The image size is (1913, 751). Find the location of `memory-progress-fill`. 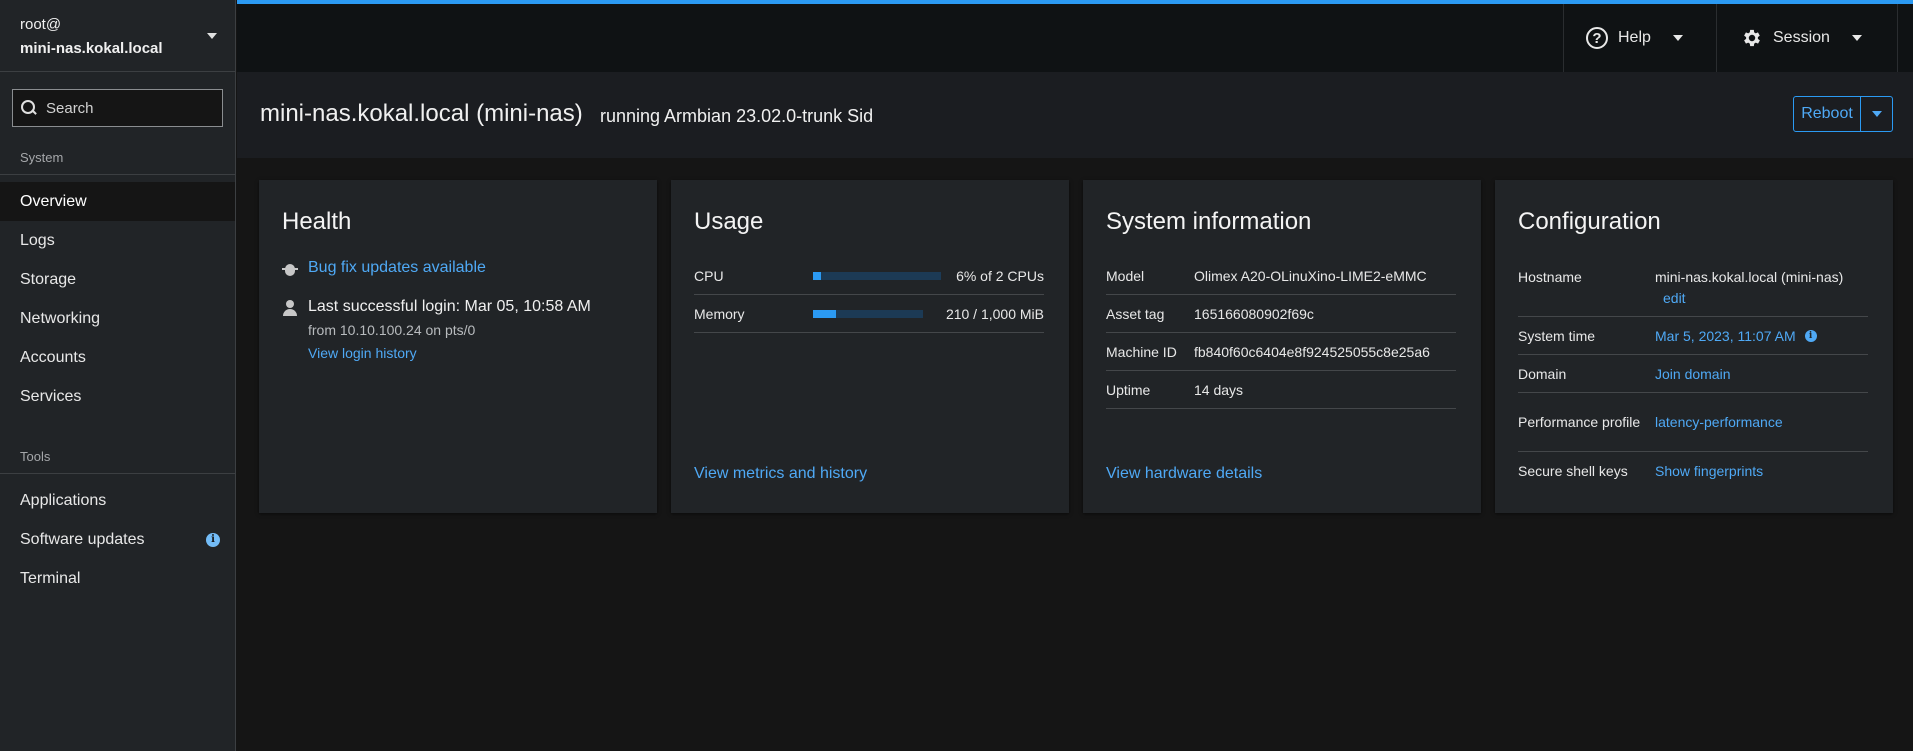

memory-progress-fill is located at coordinates (825, 313).